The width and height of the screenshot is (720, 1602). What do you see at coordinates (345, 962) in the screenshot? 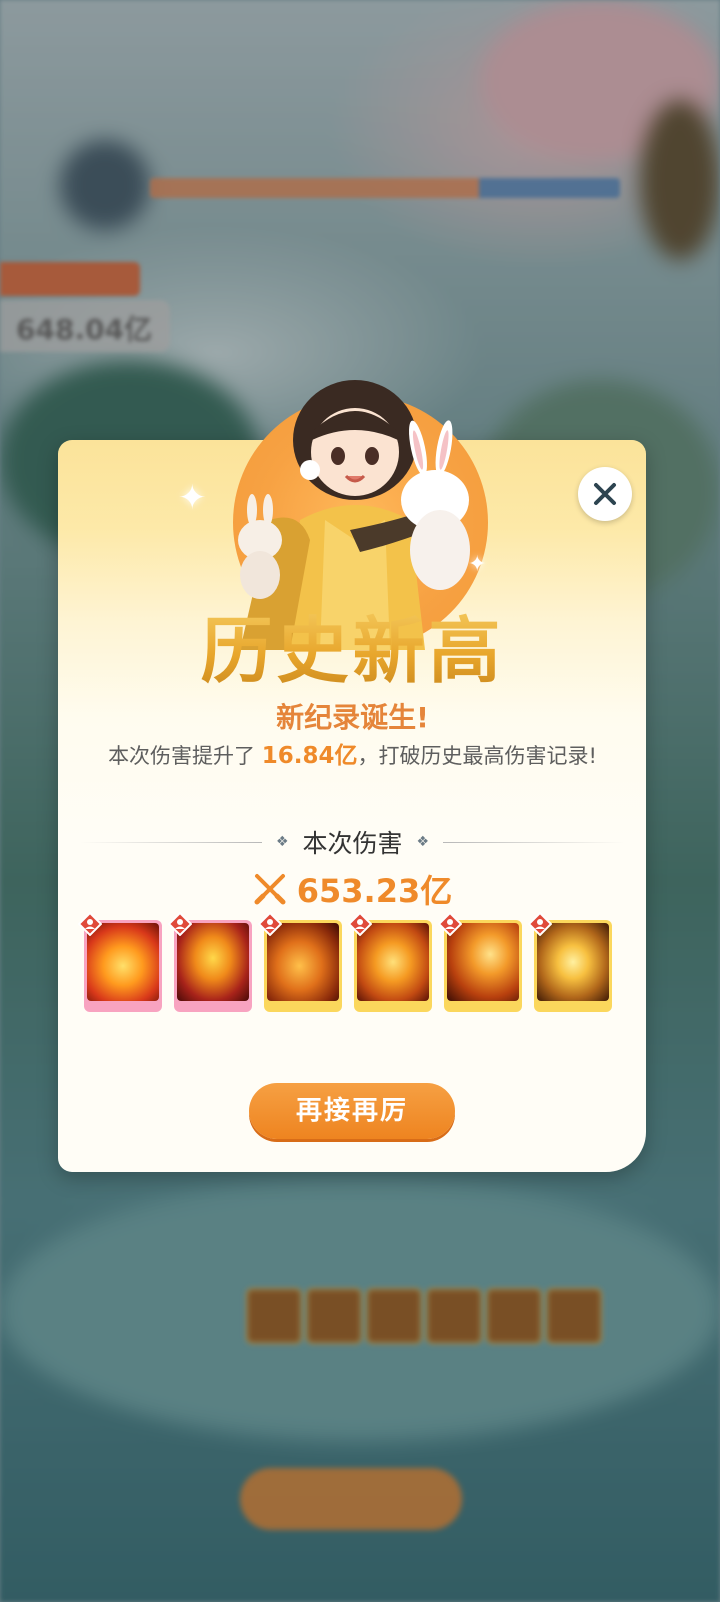
I see `skill-list` at bounding box center [345, 962].